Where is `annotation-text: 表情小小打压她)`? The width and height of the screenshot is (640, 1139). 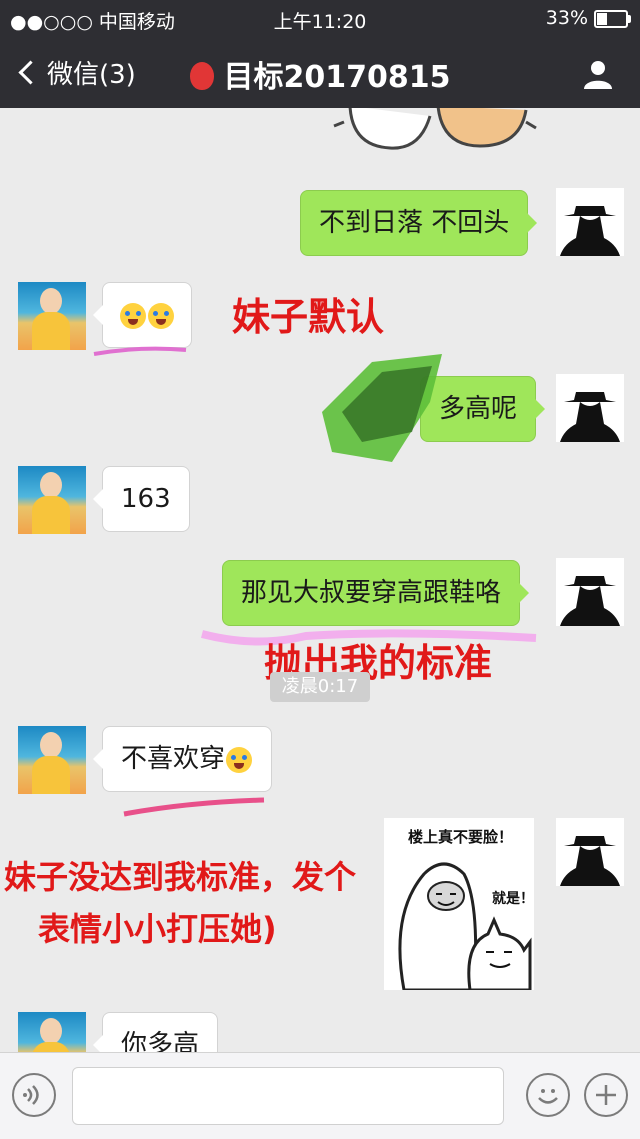
annotation-text: 表情小小打压她) is located at coordinates (157, 929).